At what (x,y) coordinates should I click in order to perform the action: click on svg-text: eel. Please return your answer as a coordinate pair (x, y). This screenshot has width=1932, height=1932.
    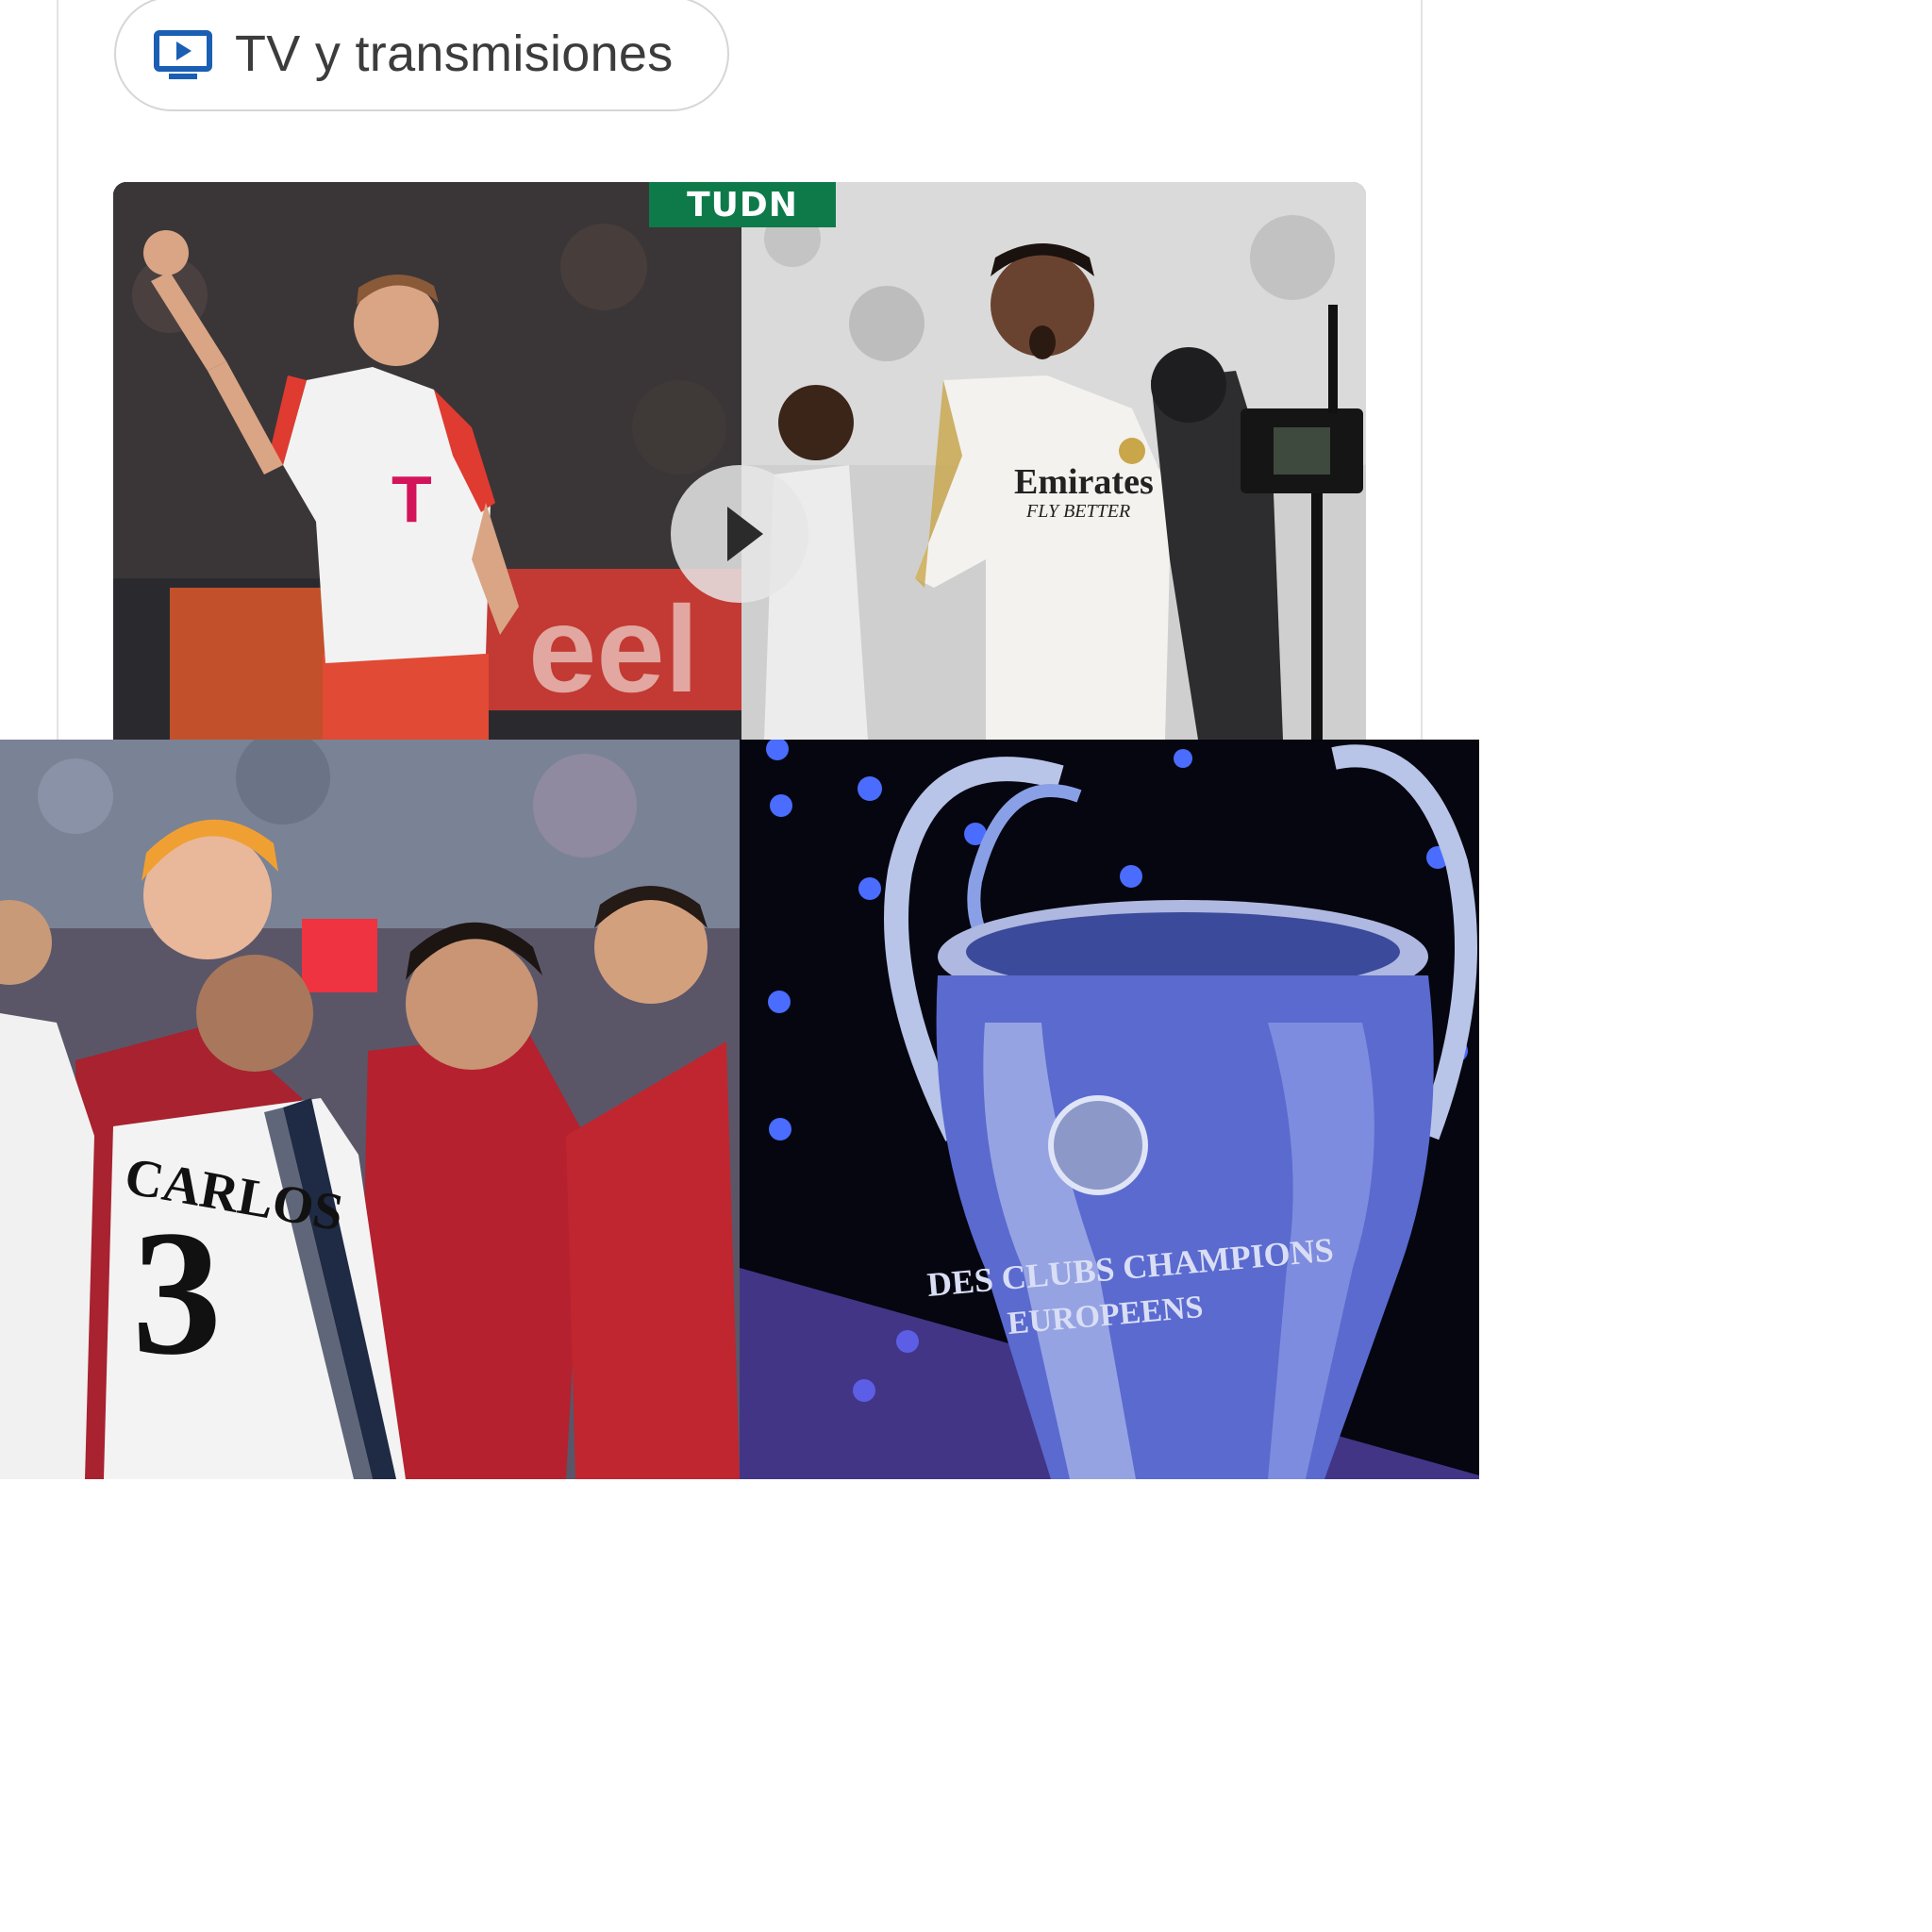
    Looking at the image, I should click on (614, 649).